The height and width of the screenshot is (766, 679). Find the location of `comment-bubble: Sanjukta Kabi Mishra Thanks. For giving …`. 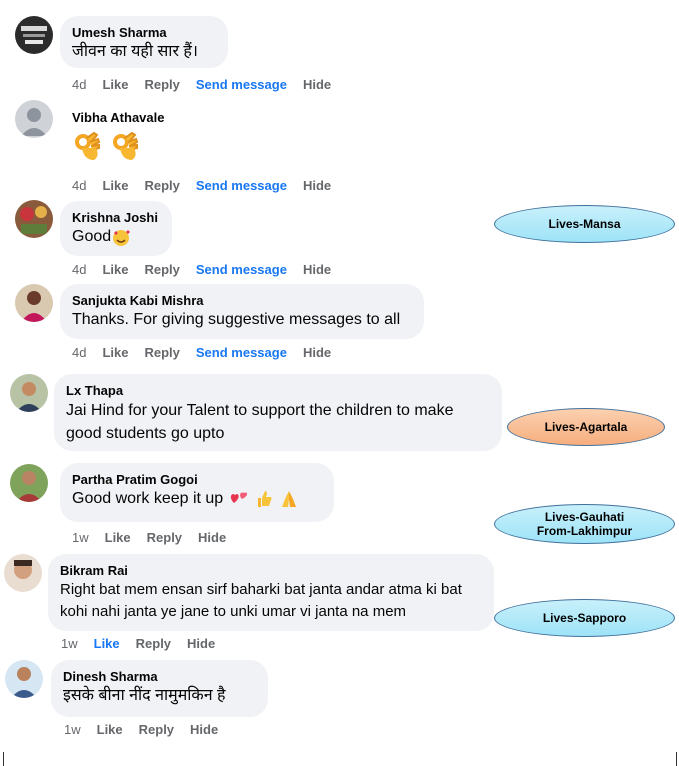

comment-bubble: Sanjukta Kabi Mishra Thanks. For giving … is located at coordinates (242, 311).